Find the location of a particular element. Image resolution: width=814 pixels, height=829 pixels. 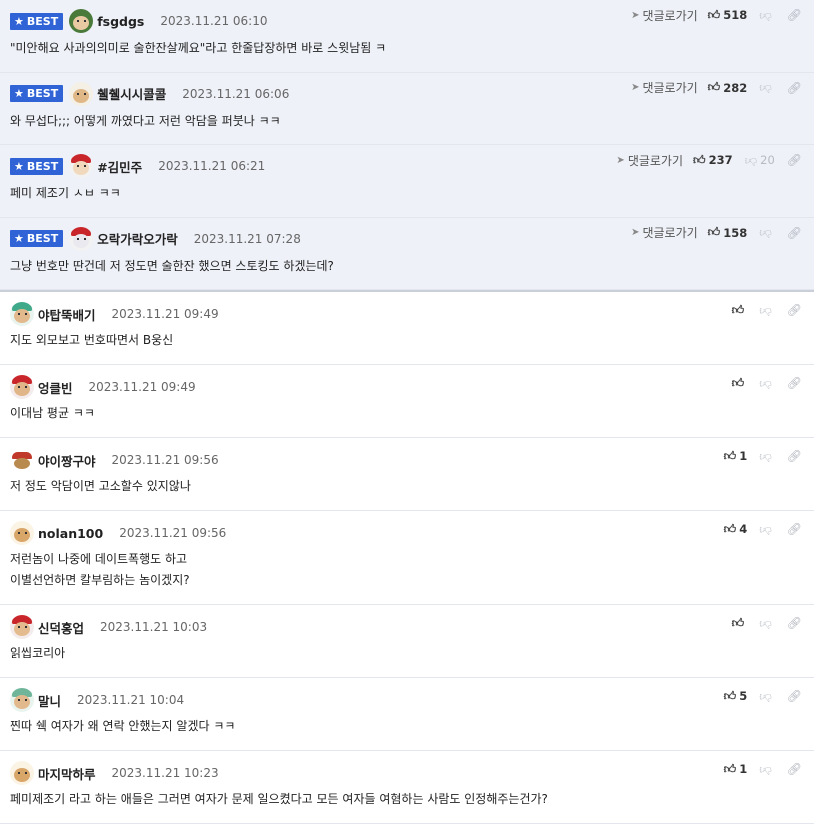

nickname: #김민주 is located at coordinates (119, 166).